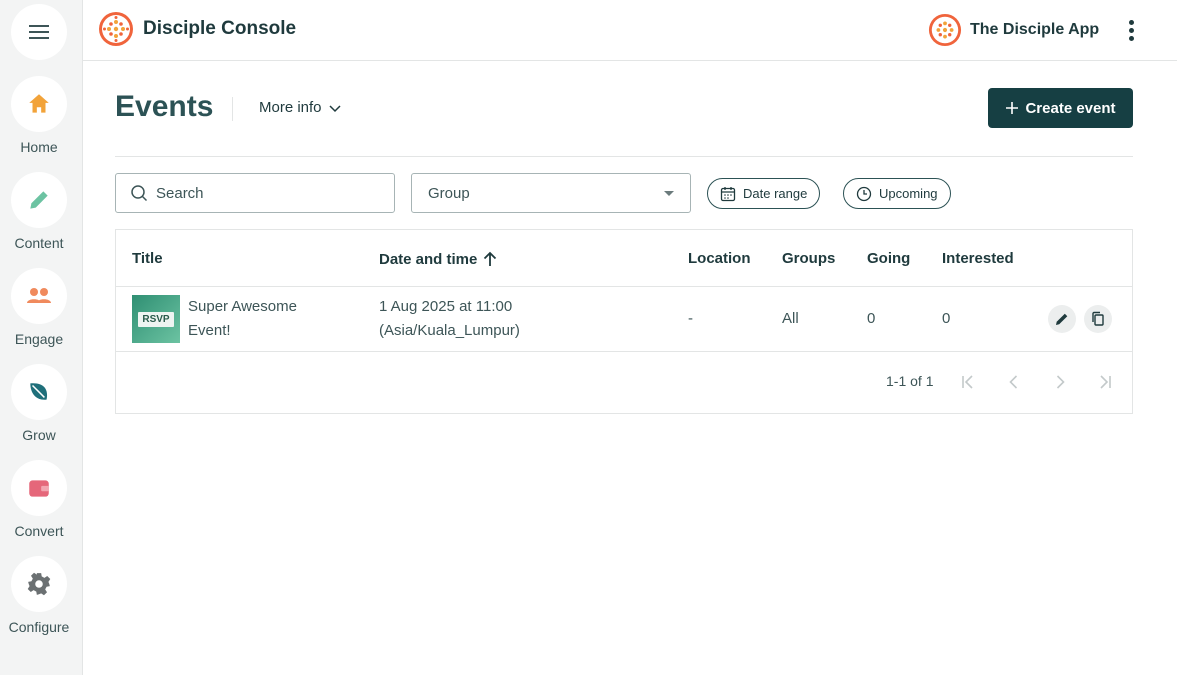 This screenshot has width=1177, height=675. I want to click on event-date-line: 1 Aug 2025 at 11:00, so click(446, 306).